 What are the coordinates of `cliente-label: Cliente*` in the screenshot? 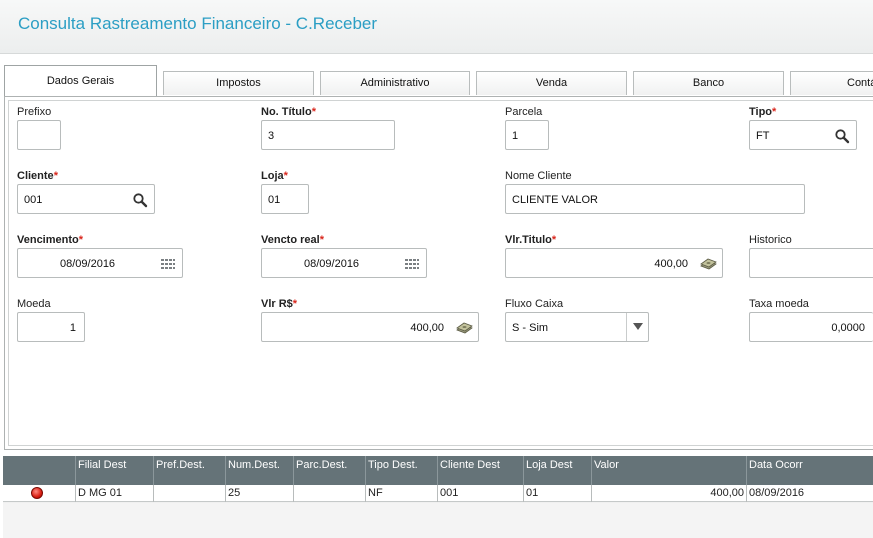 It's located at (37, 176).